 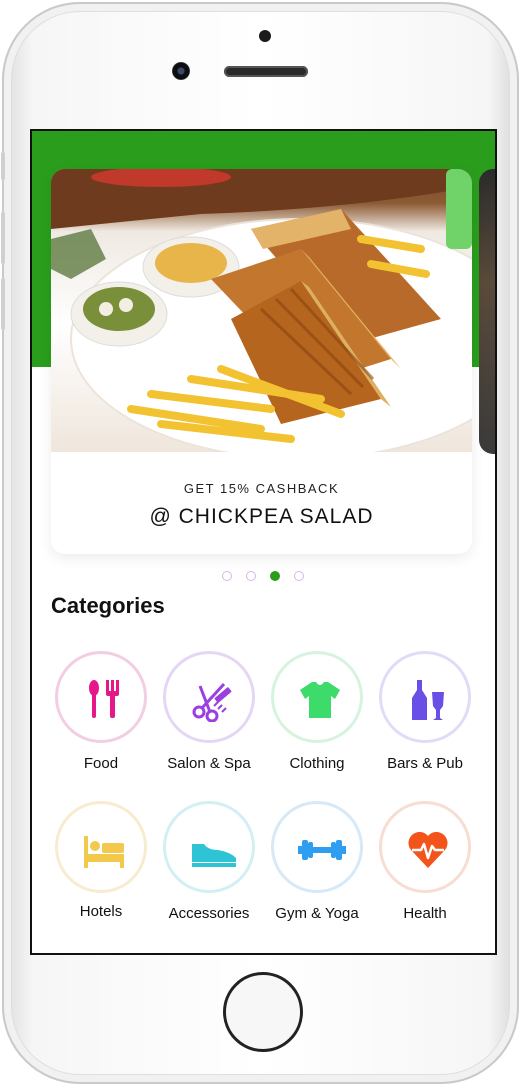 What do you see at coordinates (101, 911) in the screenshot?
I see `category-label: Hotels` at bounding box center [101, 911].